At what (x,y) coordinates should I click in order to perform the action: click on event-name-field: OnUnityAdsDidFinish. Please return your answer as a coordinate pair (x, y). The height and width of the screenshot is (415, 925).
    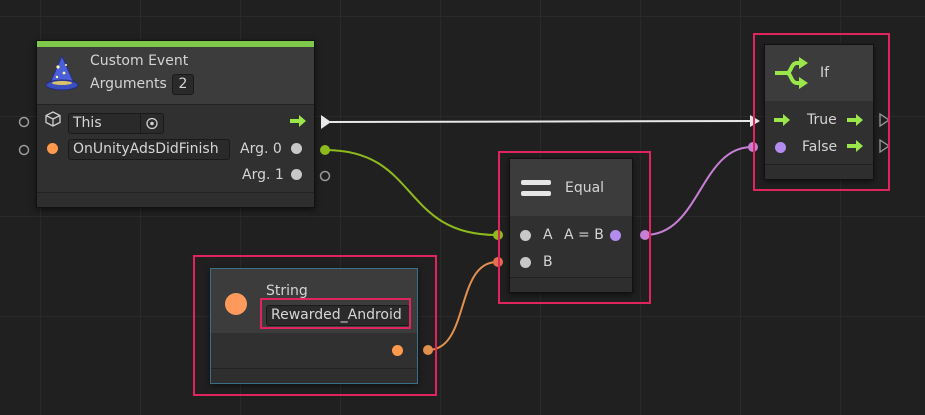
    Looking at the image, I should click on (149, 149).